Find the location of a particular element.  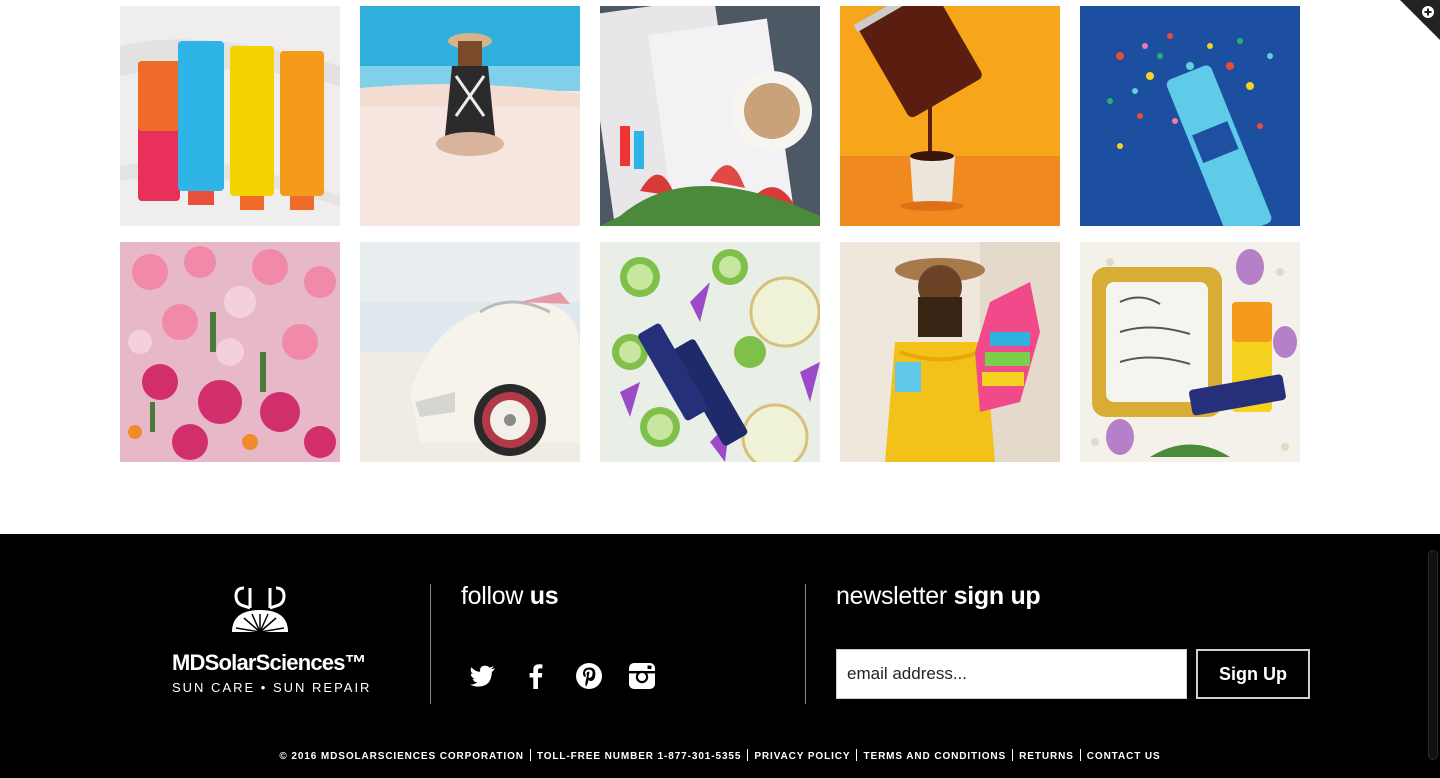

pinterest-icon is located at coordinates (589, 676).